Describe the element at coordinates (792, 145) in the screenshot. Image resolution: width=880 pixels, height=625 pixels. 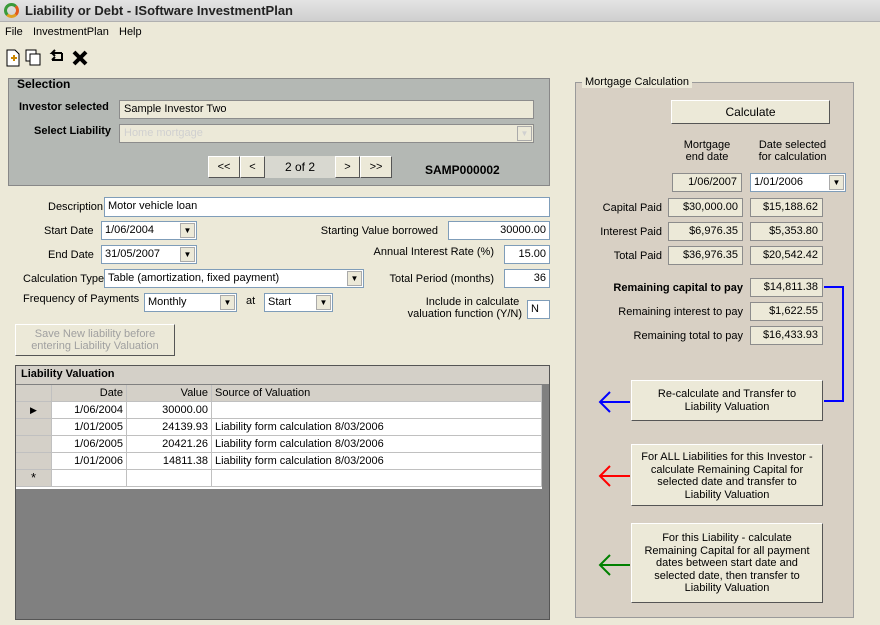
I see `selected-date-header-line-1: Date selected` at that location.